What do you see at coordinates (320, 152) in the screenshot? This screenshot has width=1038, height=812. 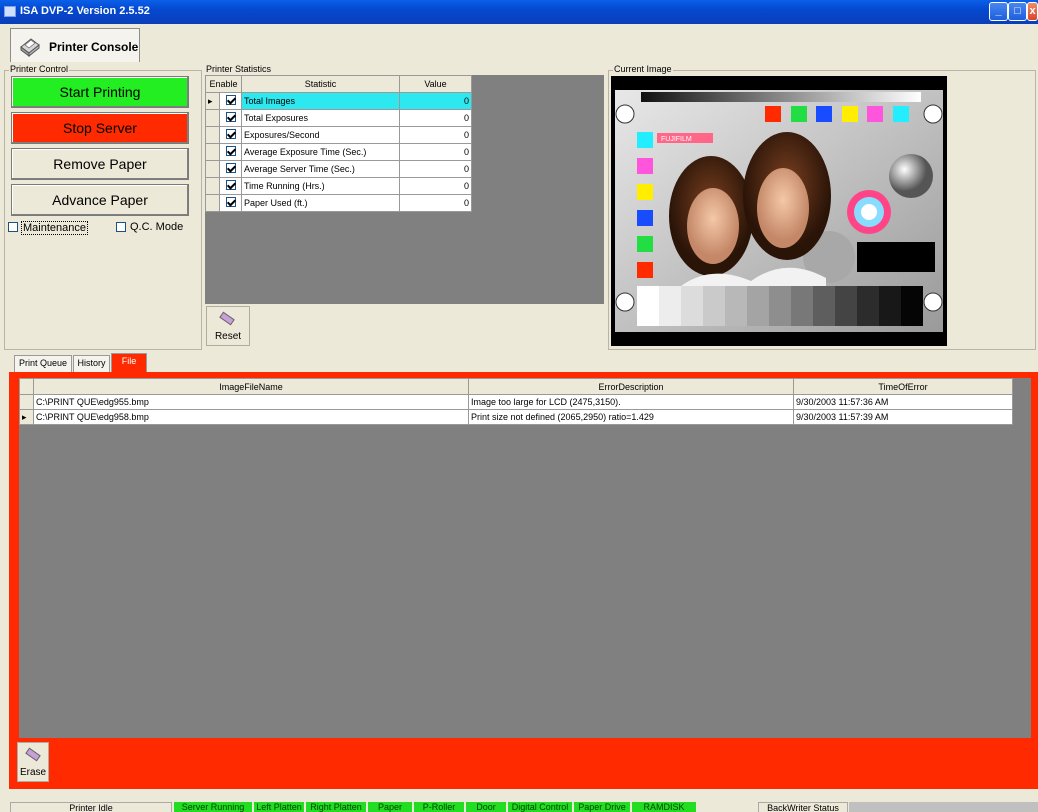 I see `statistic-name: Average Exposure Time (Sec.)` at bounding box center [320, 152].